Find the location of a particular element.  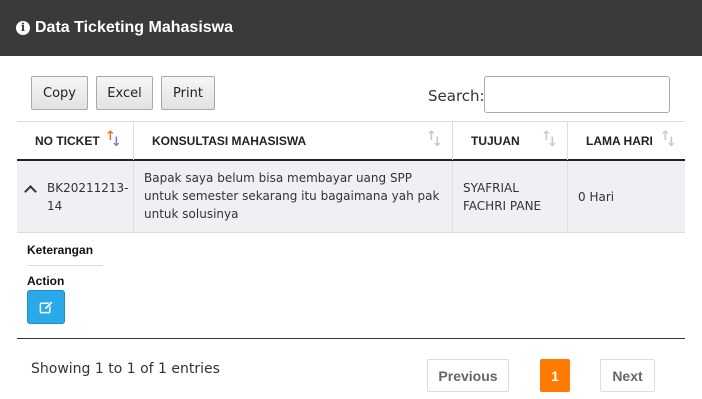

lama-hari-text: 0 Hari is located at coordinates (596, 197).